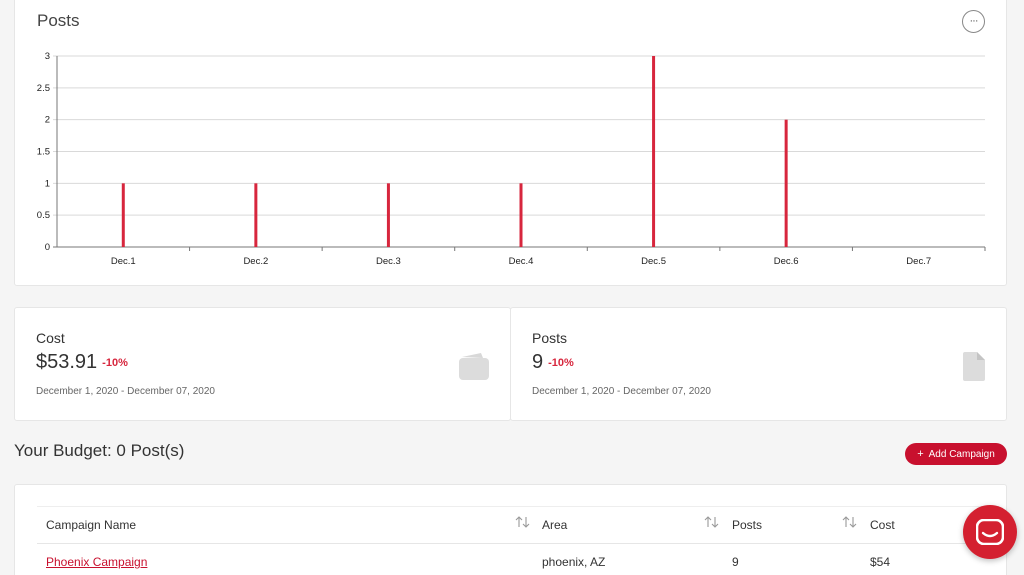 The image size is (1024, 575). Describe the element at coordinates (96, 562) in the screenshot. I see `campaign-name-link: Phoenix Campaign` at that location.